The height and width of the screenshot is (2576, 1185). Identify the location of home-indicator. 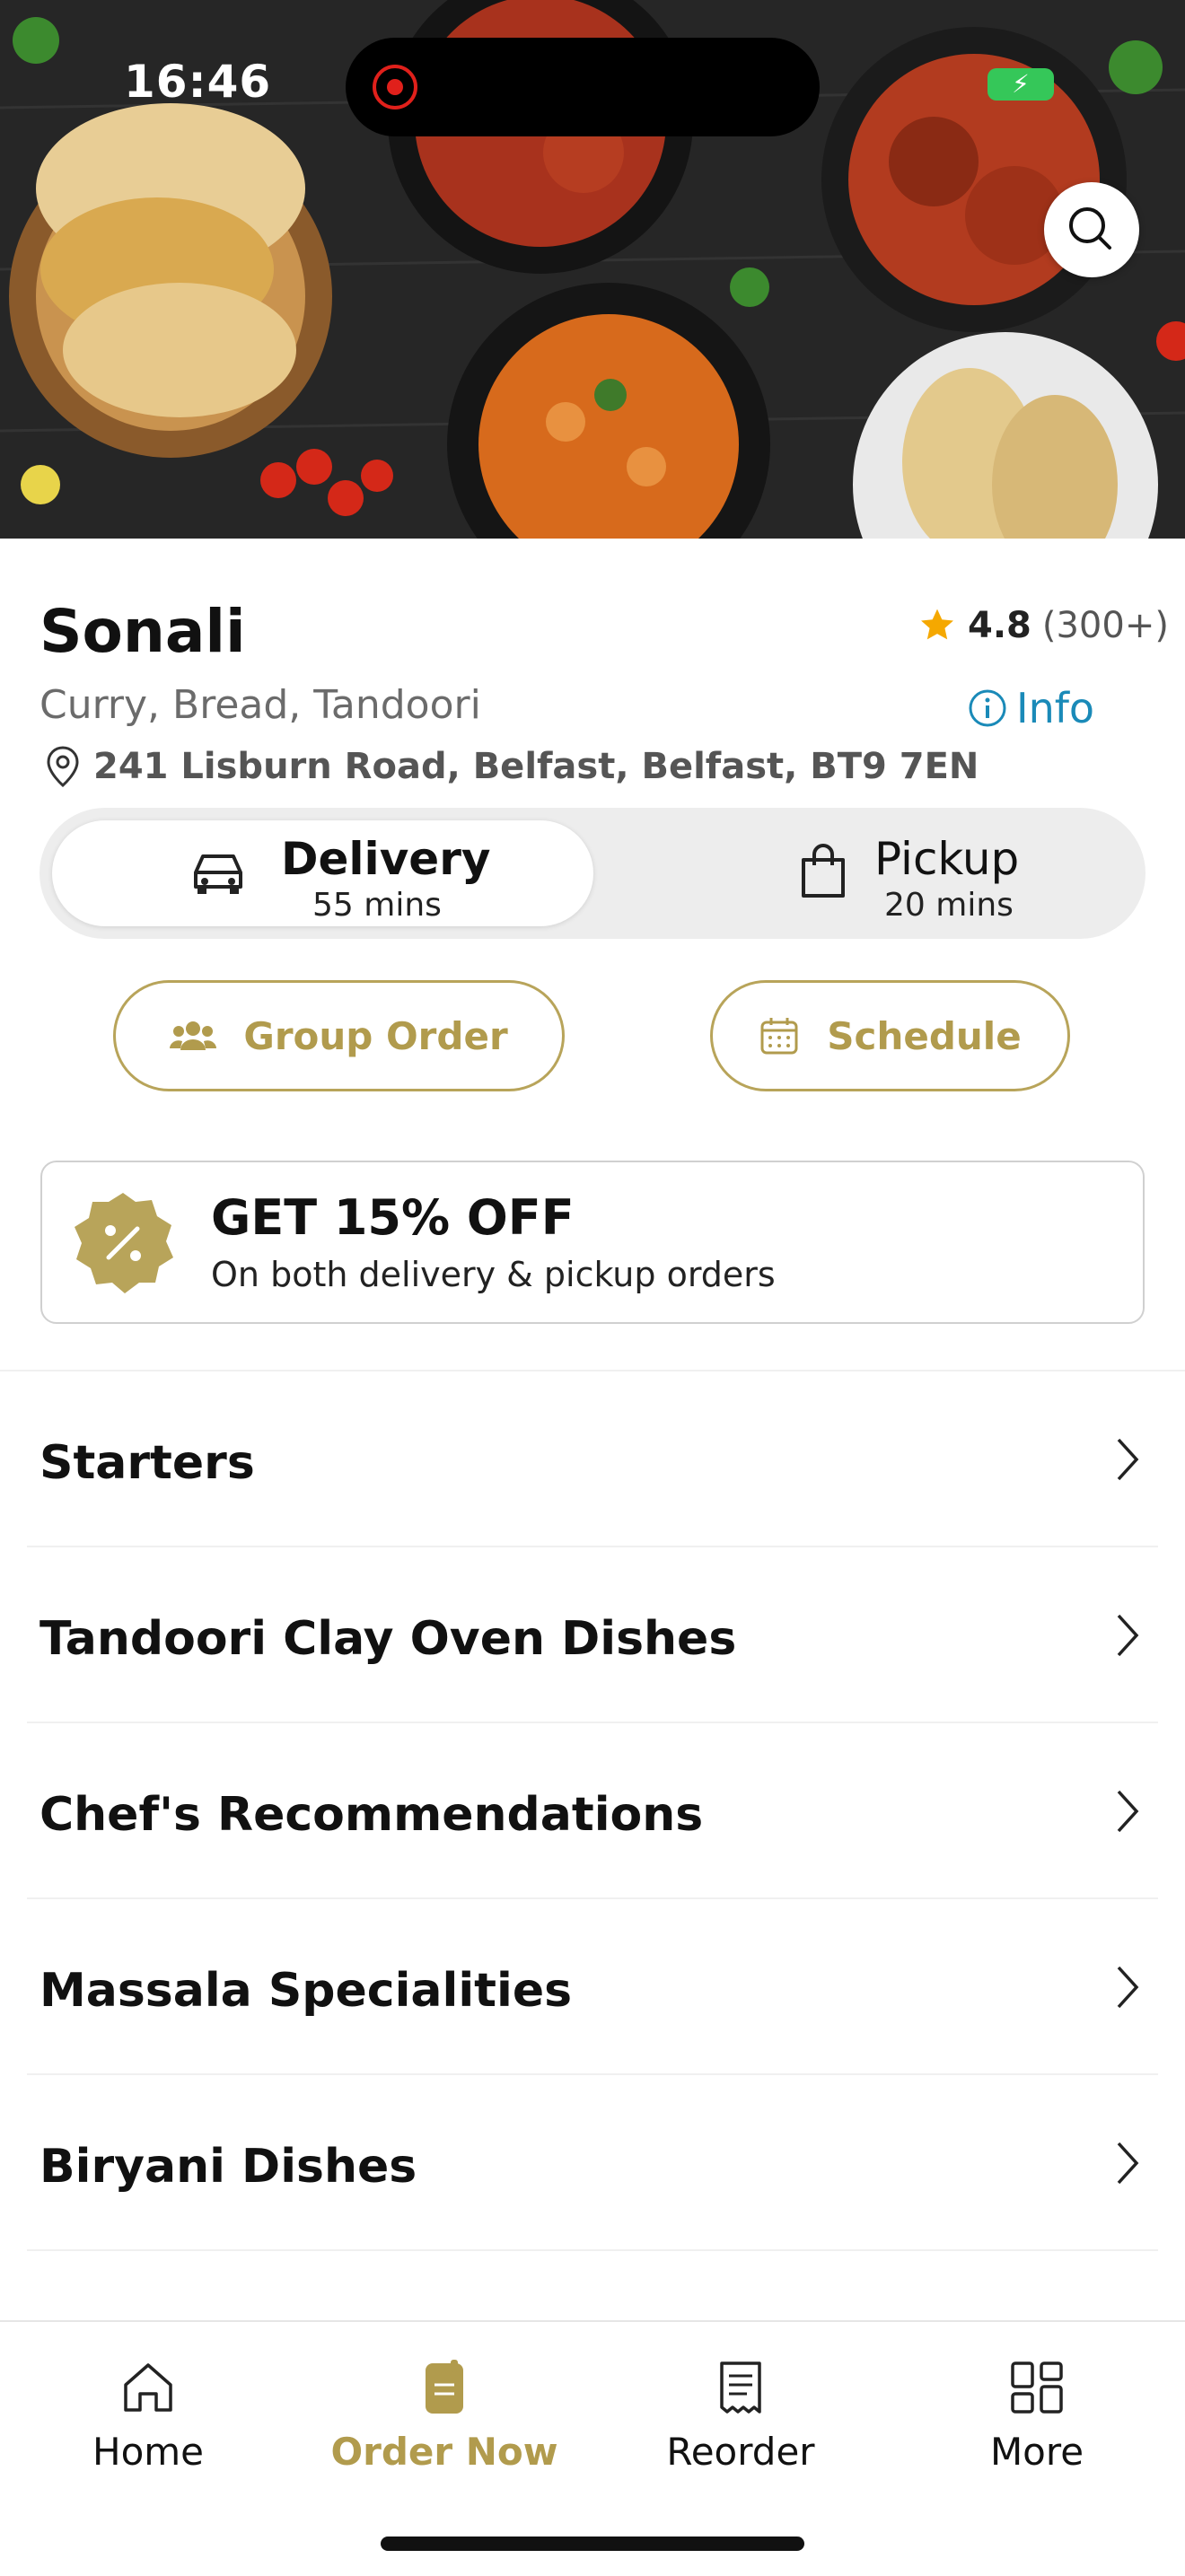
(592, 2544).